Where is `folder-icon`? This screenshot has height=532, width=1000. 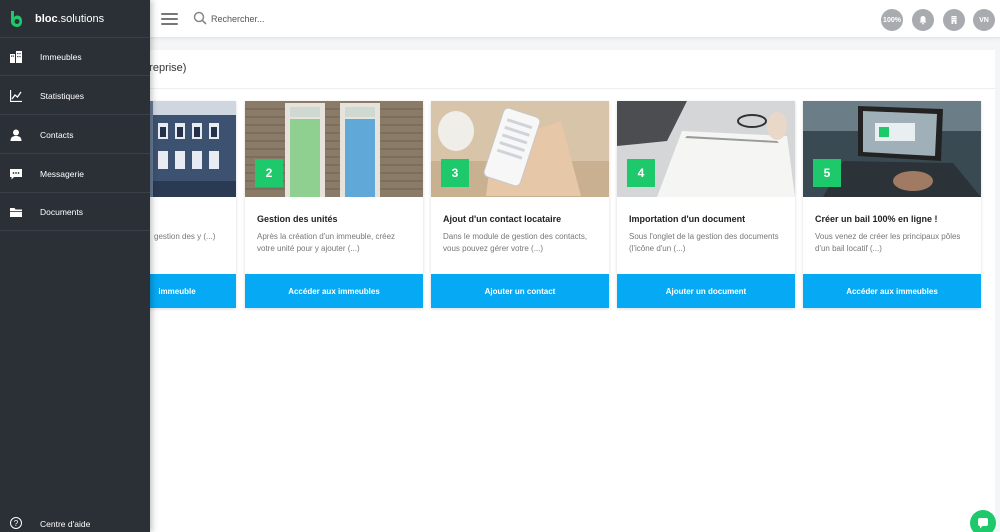
folder-icon is located at coordinates (16, 212).